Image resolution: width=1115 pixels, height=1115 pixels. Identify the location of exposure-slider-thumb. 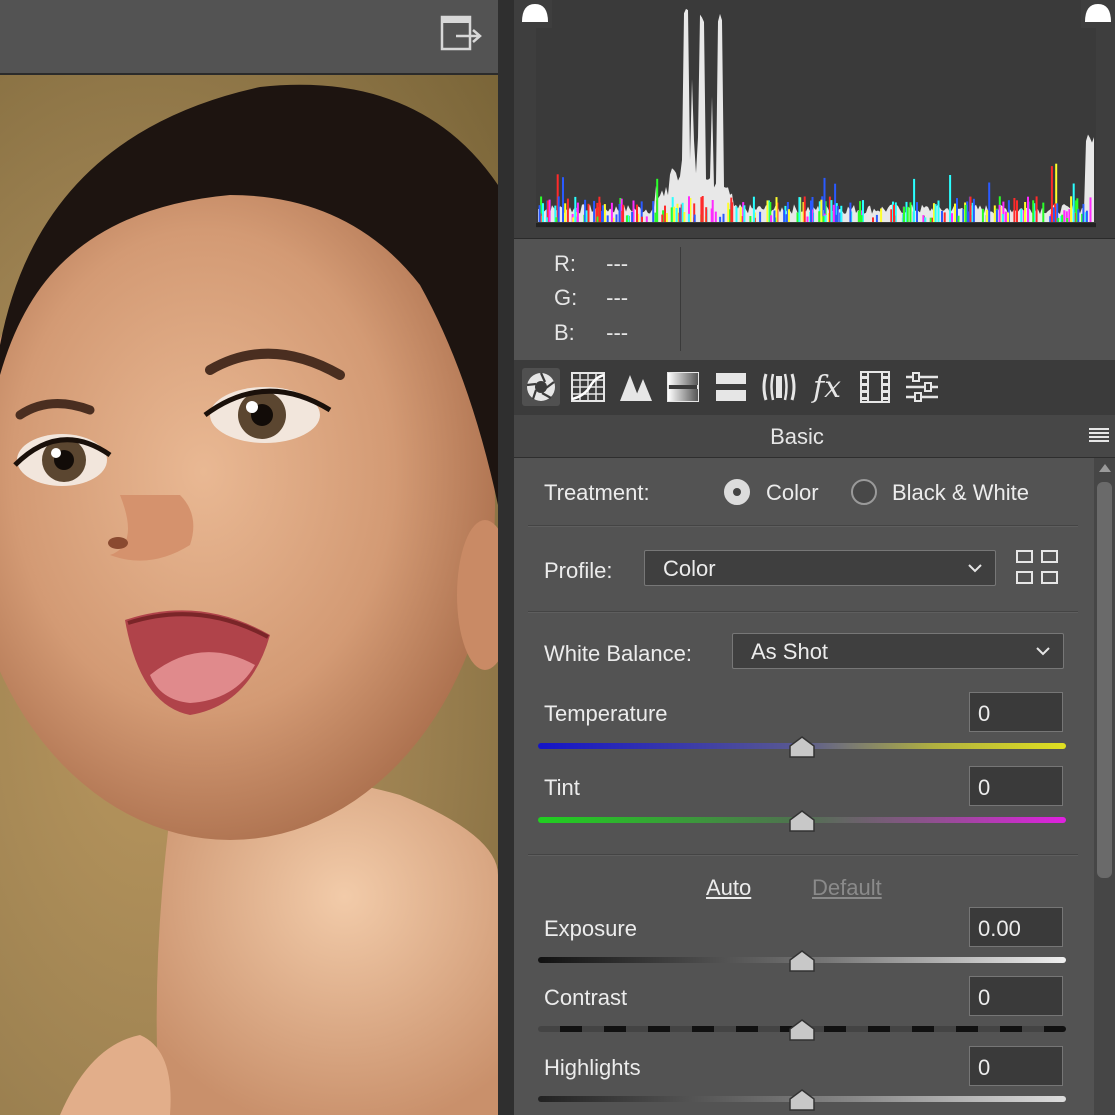
(802, 961).